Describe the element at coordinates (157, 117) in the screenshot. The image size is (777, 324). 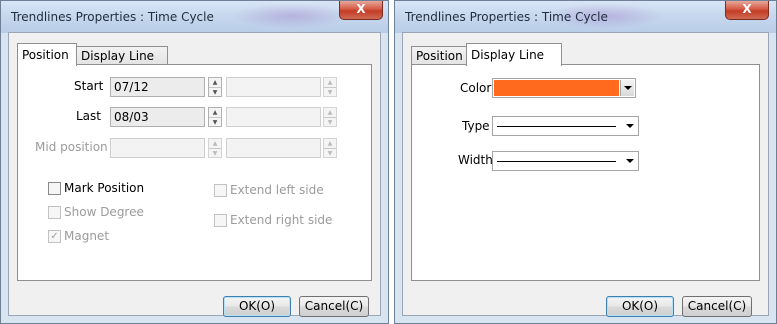
I see `last-date-field: 08/03` at that location.